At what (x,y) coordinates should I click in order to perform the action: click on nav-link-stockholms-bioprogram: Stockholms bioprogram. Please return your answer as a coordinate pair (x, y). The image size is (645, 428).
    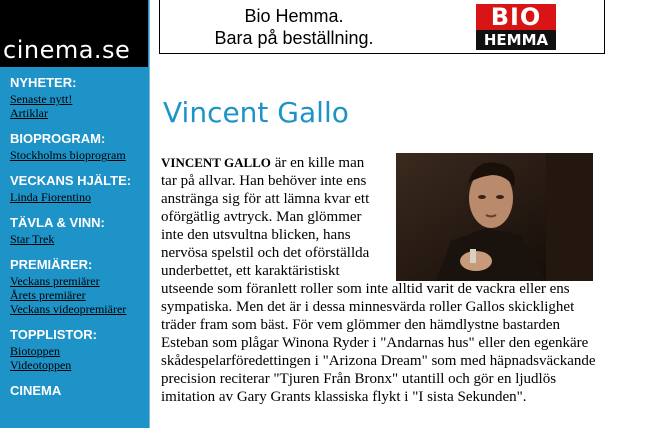
    Looking at the image, I should click on (78, 155).